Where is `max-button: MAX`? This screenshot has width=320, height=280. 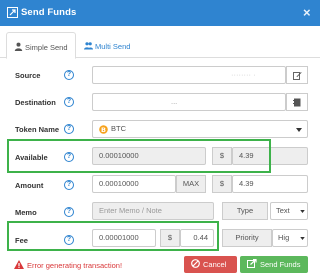
max-button: MAX is located at coordinates (191, 184).